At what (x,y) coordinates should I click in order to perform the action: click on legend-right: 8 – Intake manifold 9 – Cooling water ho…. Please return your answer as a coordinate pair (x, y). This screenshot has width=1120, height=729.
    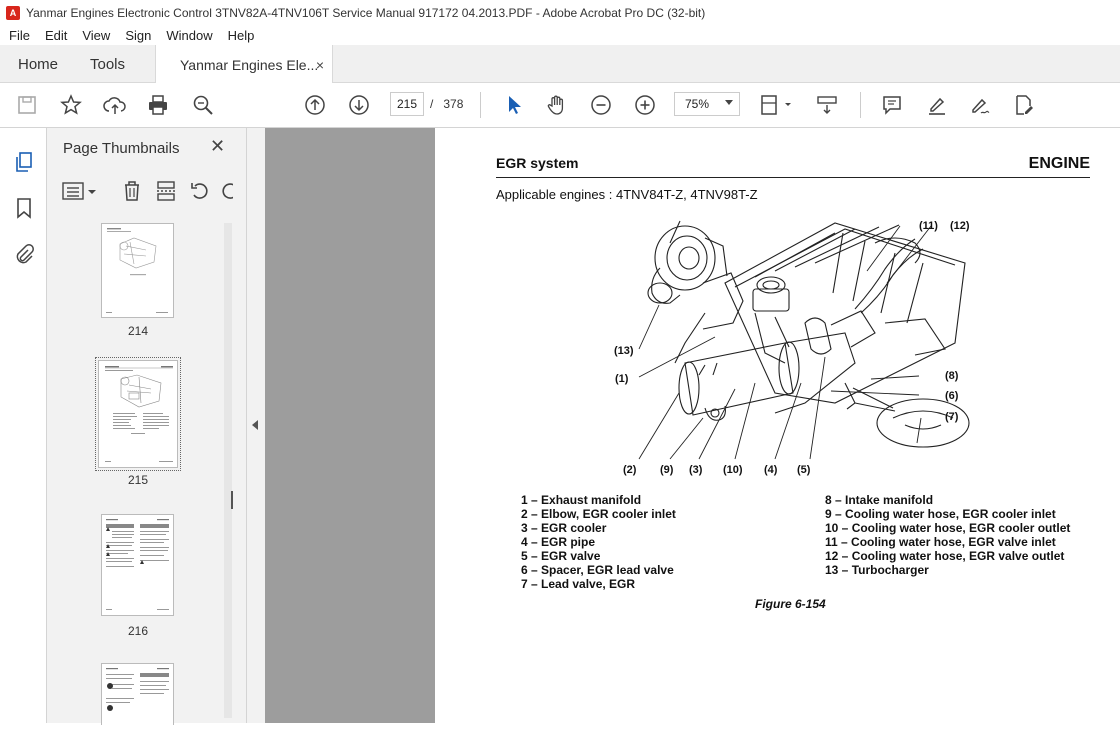
    Looking at the image, I should click on (947, 535).